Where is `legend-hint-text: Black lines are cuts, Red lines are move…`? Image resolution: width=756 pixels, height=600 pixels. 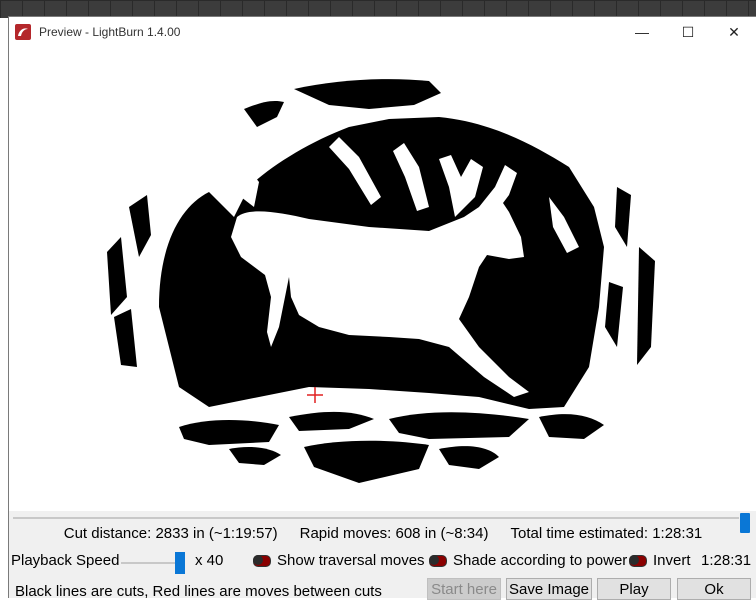 legend-hint-text: Black lines are cuts, Red lines are move… is located at coordinates (198, 591).